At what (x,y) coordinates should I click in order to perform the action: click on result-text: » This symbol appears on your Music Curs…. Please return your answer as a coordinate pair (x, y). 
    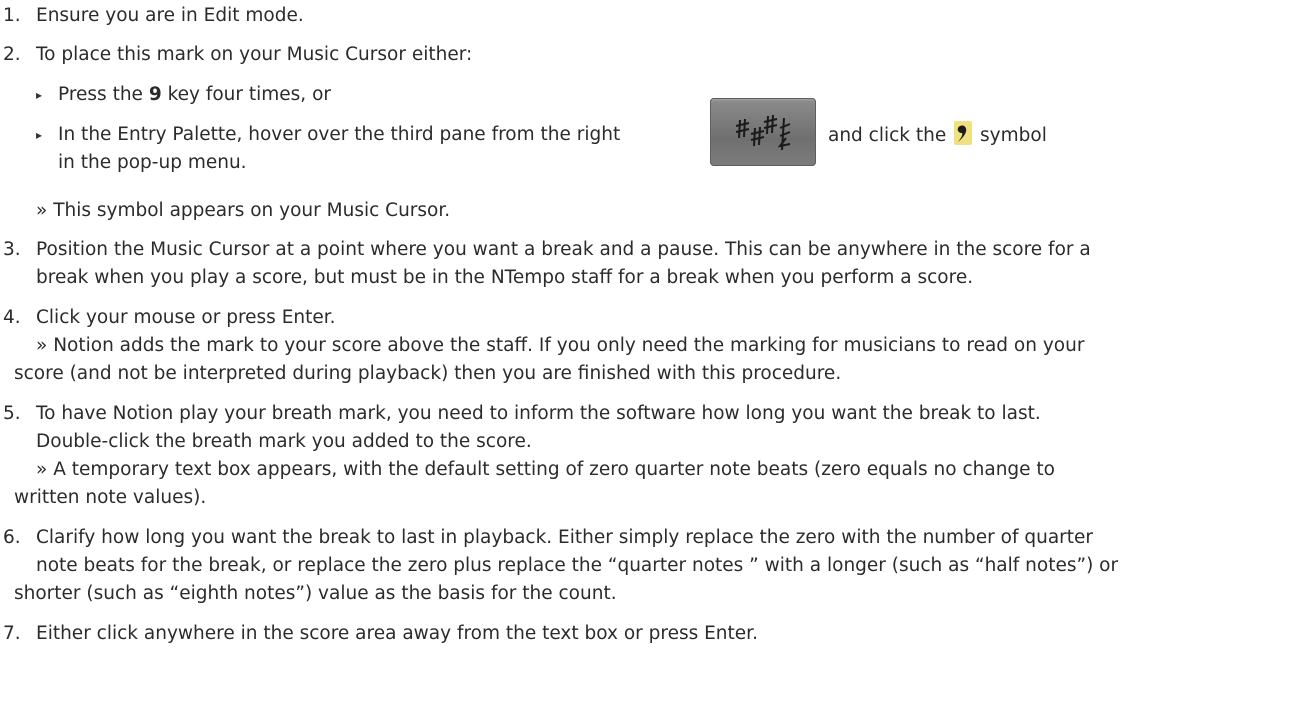
    Looking at the image, I should click on (243, 210).